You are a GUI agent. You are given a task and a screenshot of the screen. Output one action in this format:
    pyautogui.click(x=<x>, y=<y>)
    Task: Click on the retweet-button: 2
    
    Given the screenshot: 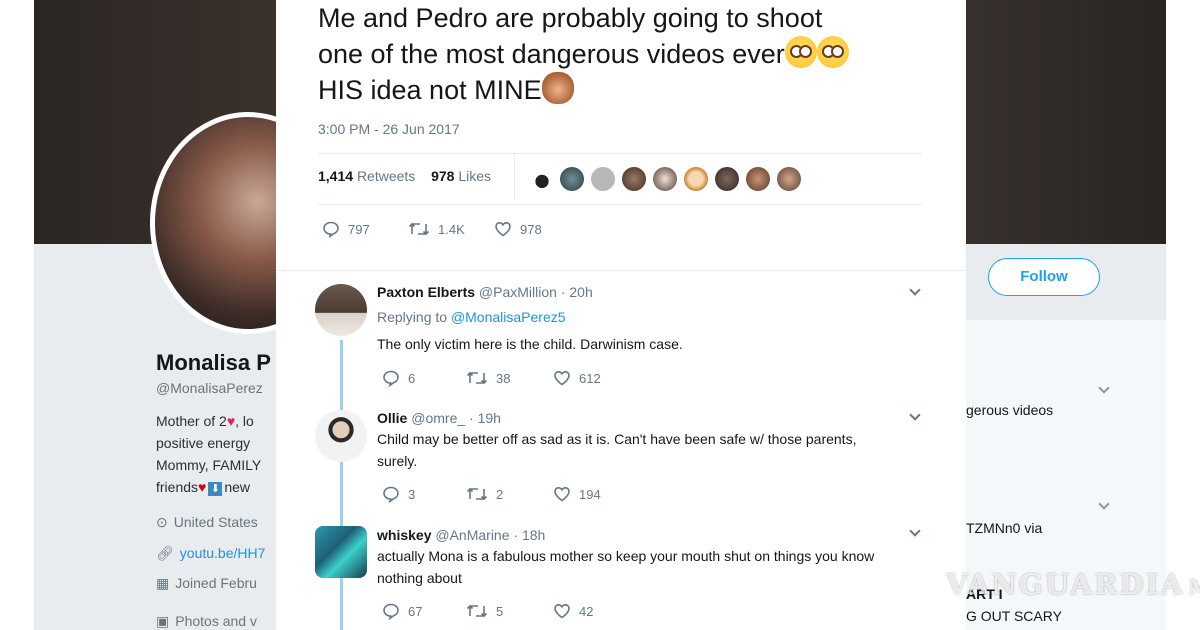 What is the action you would take?
    pyautogui.click(x=484, y=494)
    